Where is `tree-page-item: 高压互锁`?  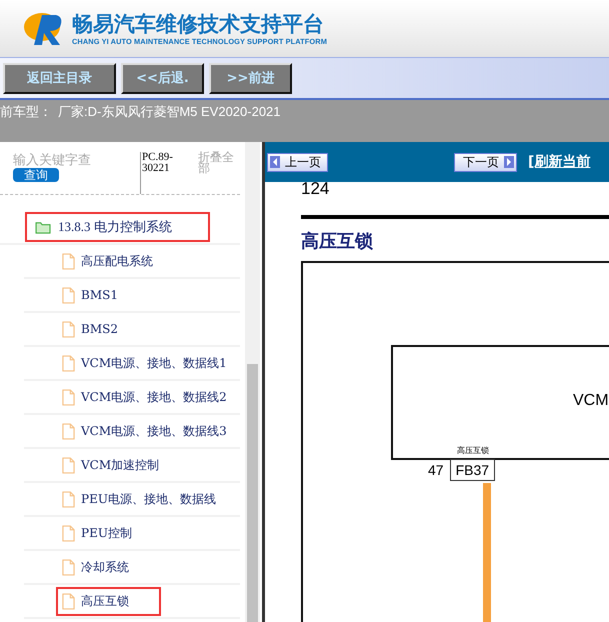
tree-page-item: 高压互锁 is located at coordinates (108, 601).